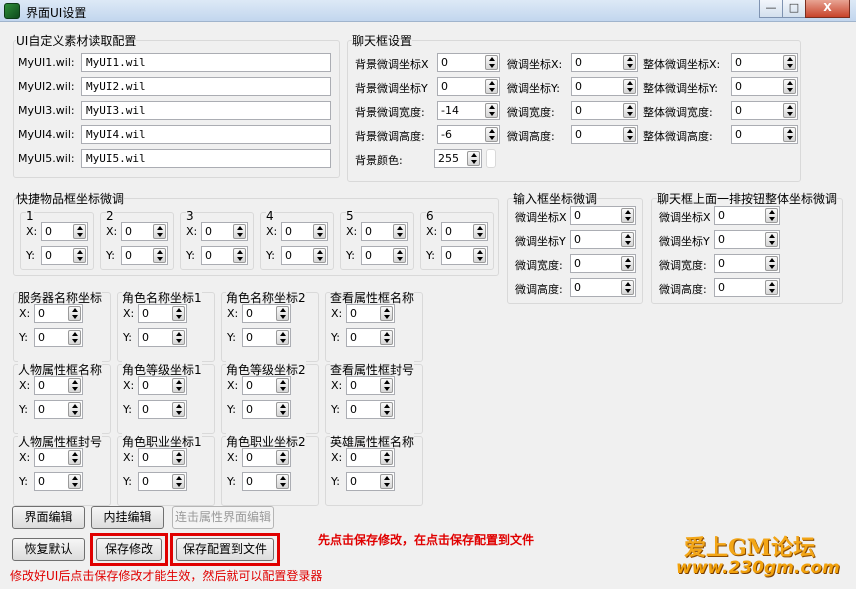 The width and height of the screenshot is (856, 589). What do you see at coordinates (491, 158) in the screenshot?
I see `bg-color-swatch` at bounding box center [491, 158].